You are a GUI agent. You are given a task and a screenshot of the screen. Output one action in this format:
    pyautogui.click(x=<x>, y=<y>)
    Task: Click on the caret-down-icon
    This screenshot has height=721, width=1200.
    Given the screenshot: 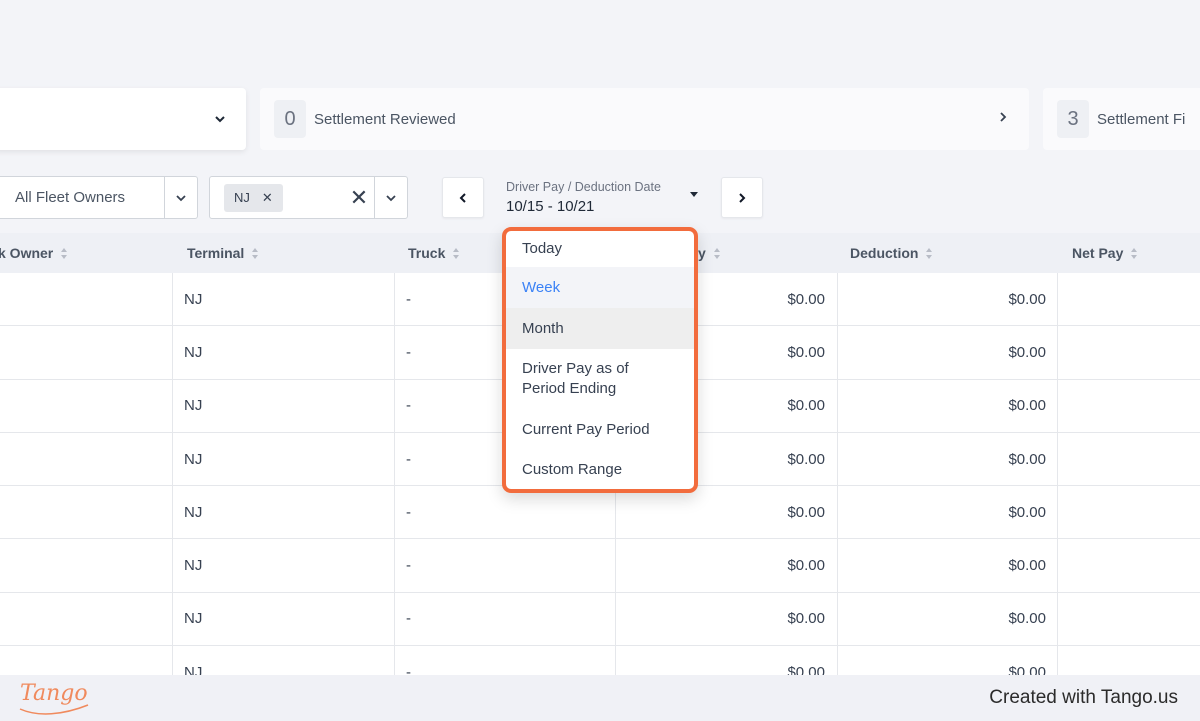 What is the action you would take?
    pyautogui.click(x=694, y=194)
    